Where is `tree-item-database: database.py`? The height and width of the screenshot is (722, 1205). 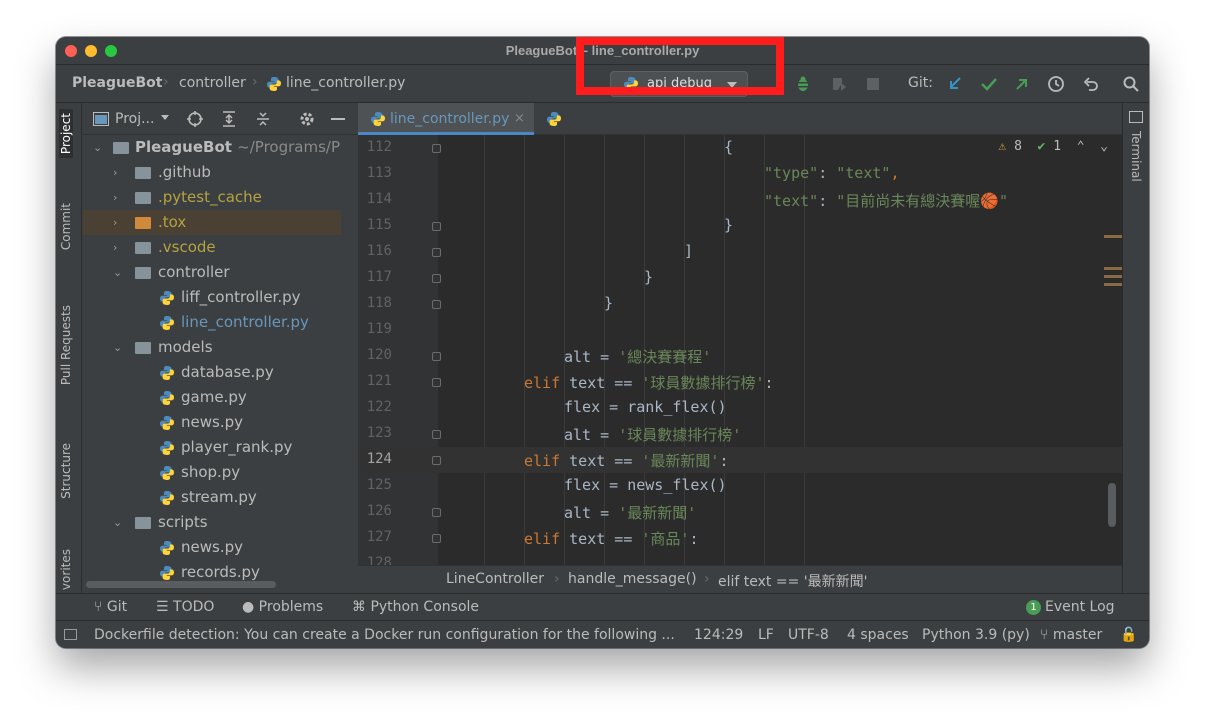 tree-item-database: database.py is located at coordinates (212, 372).